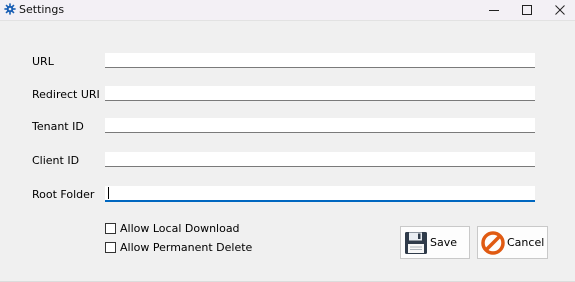 This screenshot has width=575, height=282. What do you see at coordinates (186, 247) in the screenshot?
I see `allow-permanent-delete-label: Allow Permanent Delete` at bounding box center [186, 247].